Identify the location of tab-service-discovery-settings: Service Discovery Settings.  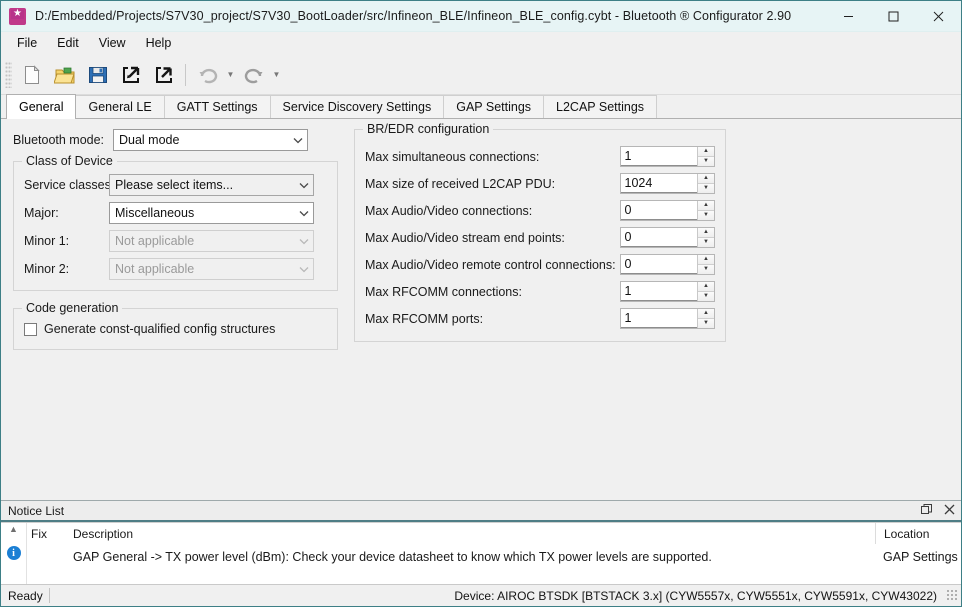
(357, 106).